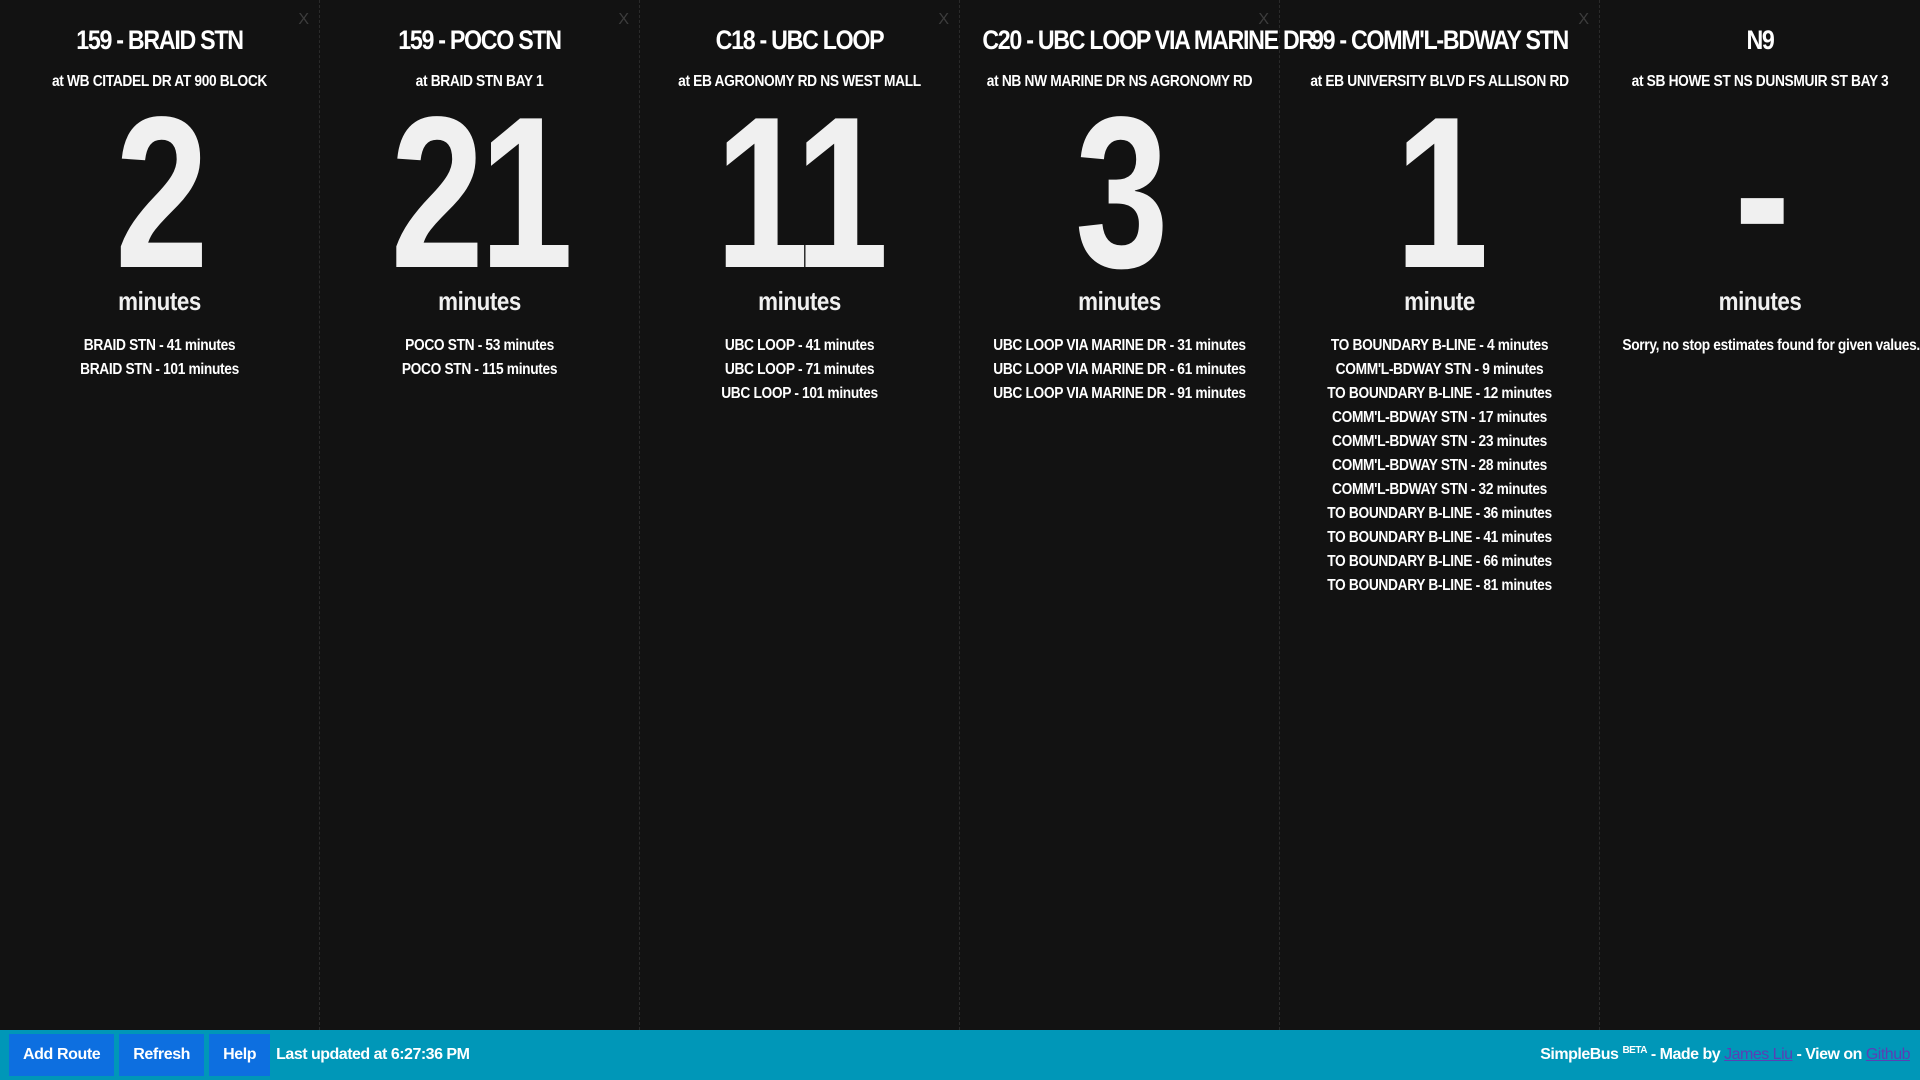 The width and height of the screenshot is (1920, 1080). I want to click on estimate-item: UBC LOOP - 71 minutes, so click(799, 369).